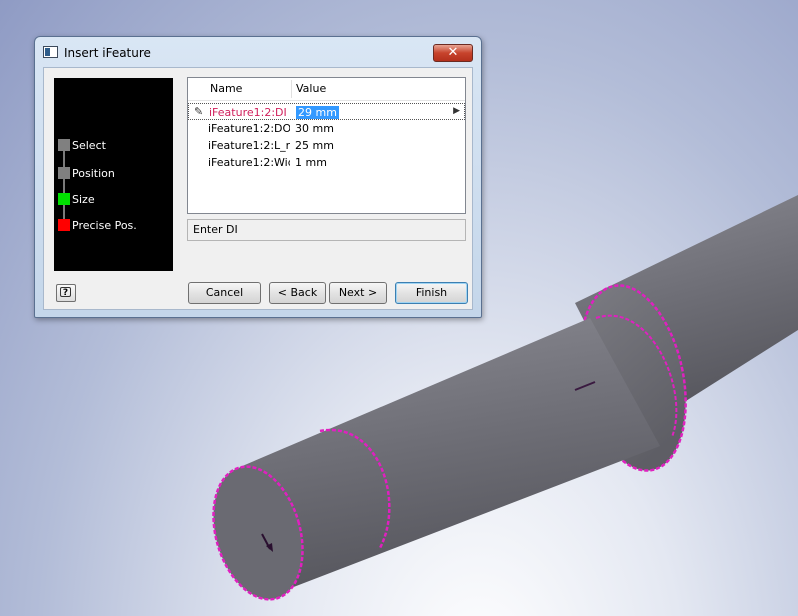 This screenshot has width=798, height=616. I want to click on step-label: Select, so click(89, 145).